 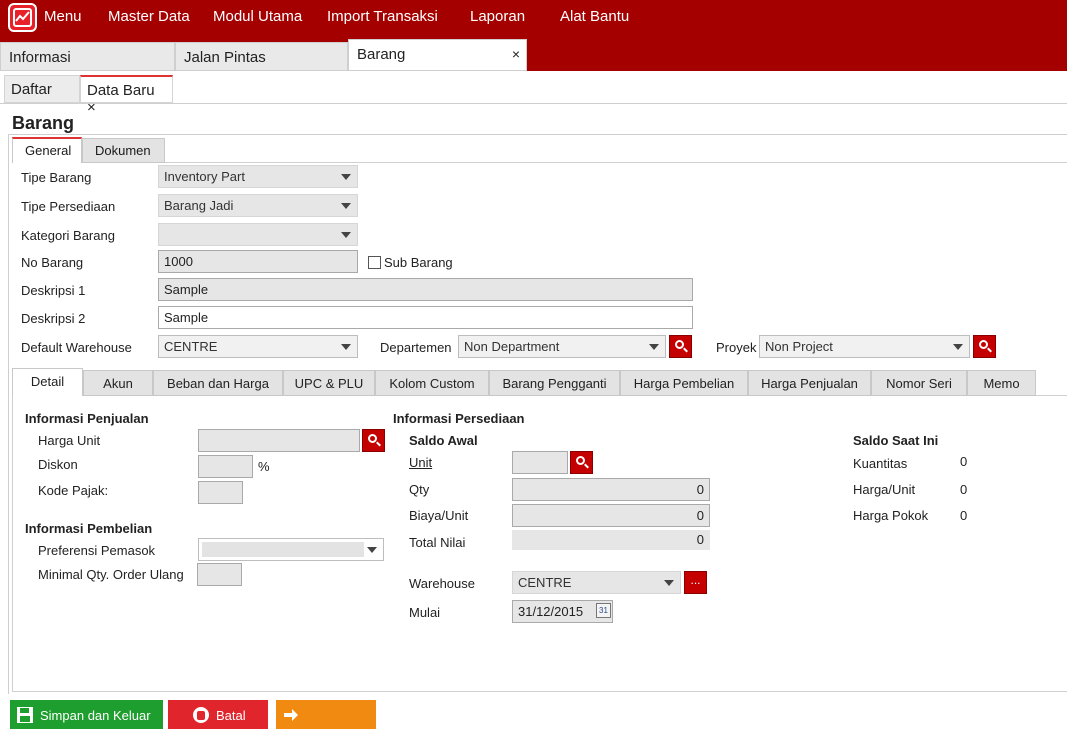 I want to click on default-warehouse-label: Default Warehouse, so click(x=76, y=347).